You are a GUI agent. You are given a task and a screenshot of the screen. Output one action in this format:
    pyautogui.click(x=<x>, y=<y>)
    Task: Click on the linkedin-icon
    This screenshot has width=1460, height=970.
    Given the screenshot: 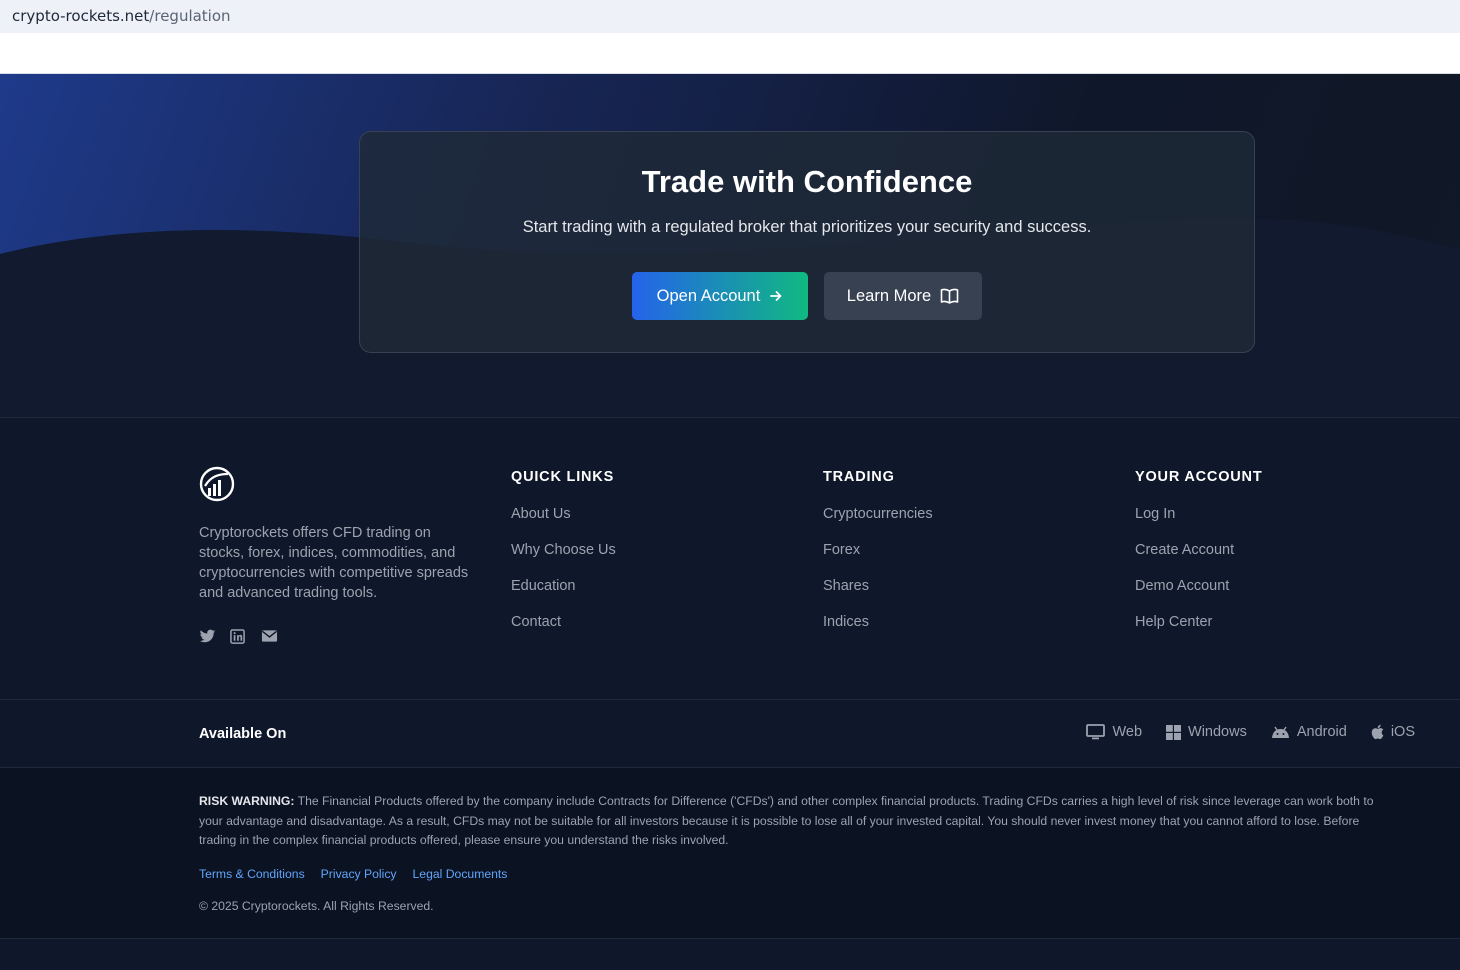 What is the action you would take?
    pyautogui.click(x=239, y=638)
    